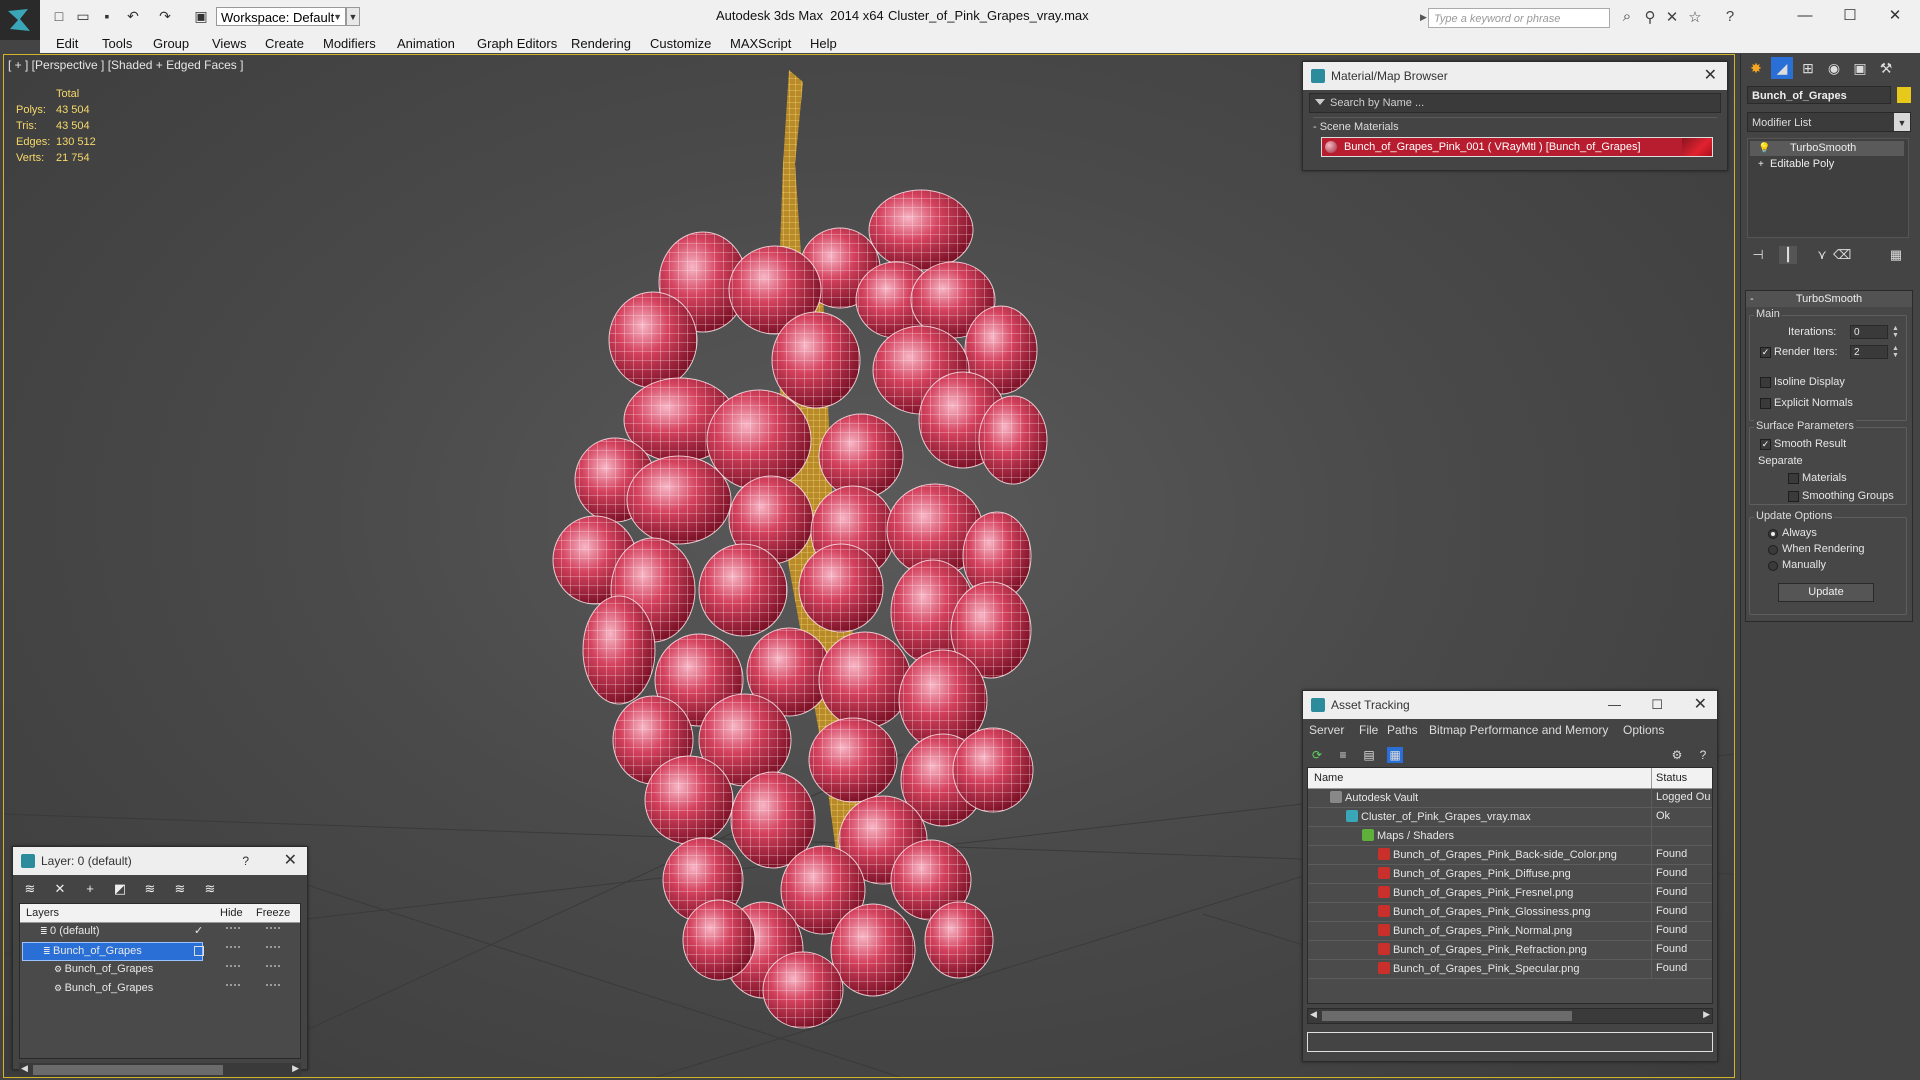  I want to click on delete-layer-icon: ✕, so click(60, 889).